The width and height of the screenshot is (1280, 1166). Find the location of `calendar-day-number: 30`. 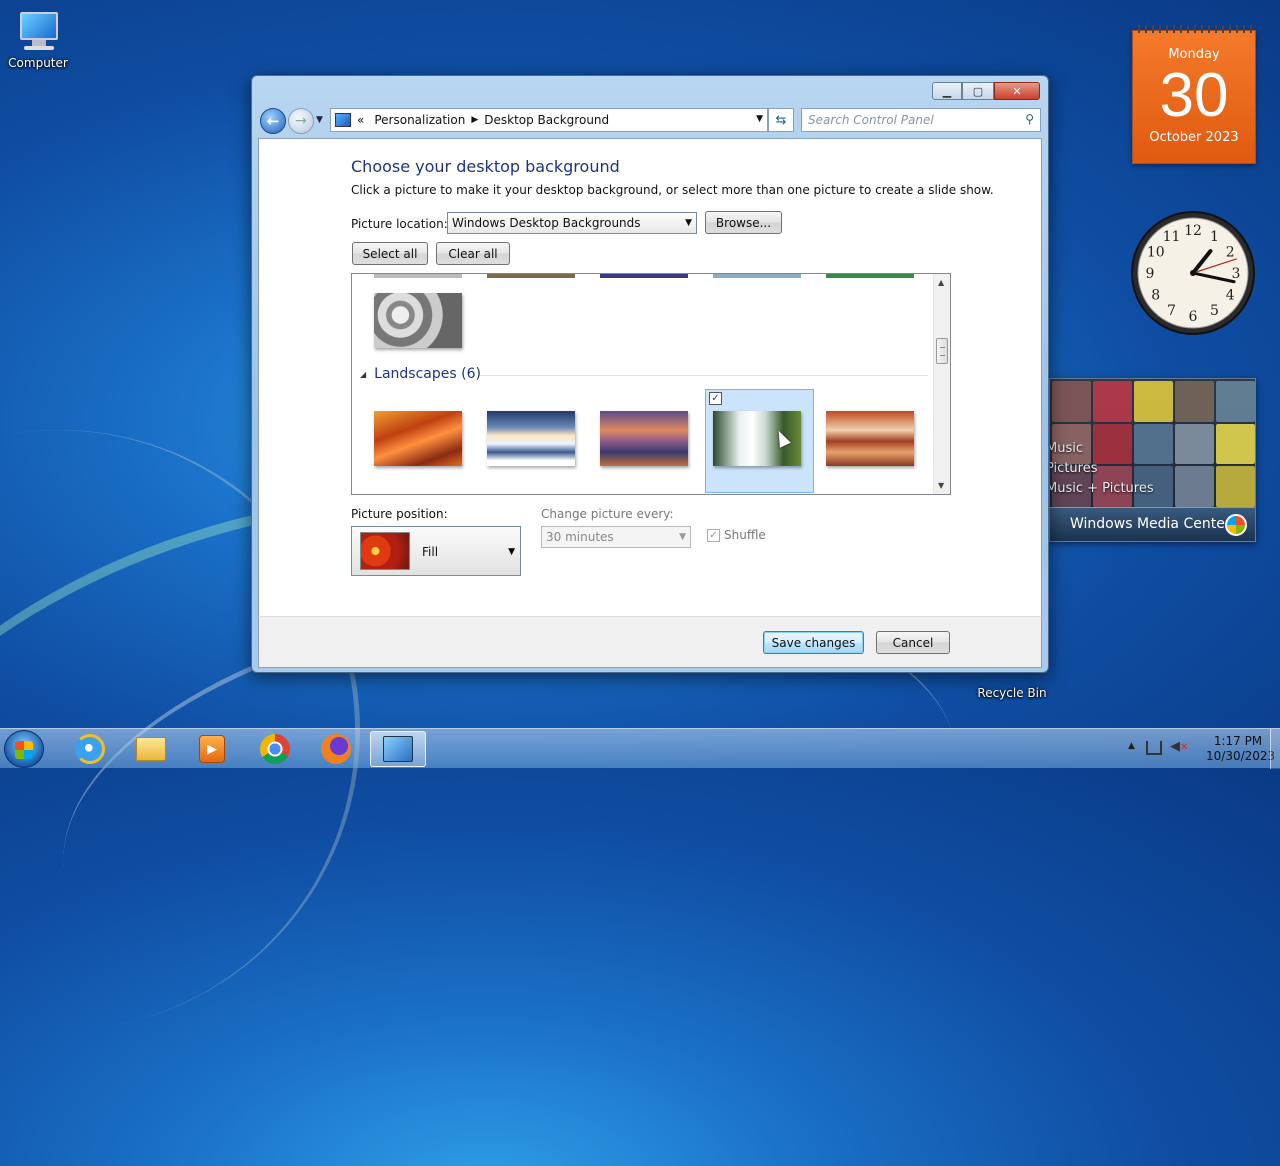

calendar-day-number: 30 is located at coordinates (1194, 95).